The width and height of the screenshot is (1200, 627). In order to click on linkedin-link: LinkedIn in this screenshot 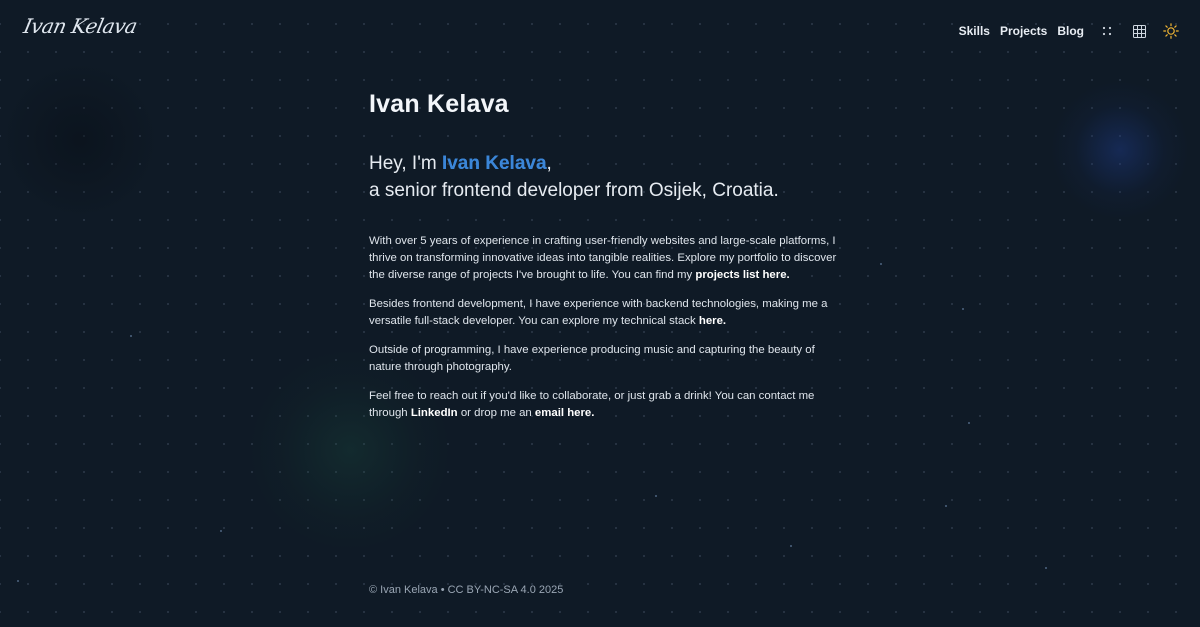, I will do `click(434, 413)`.